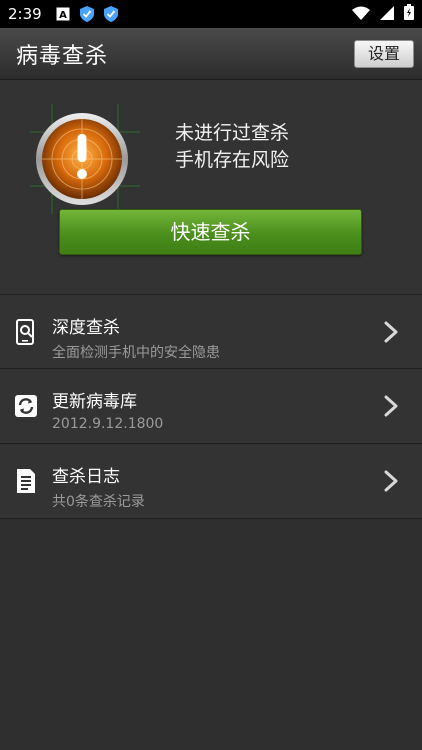  Describe the element at coordinates (62, 56) in the screenshot. I see `page-title: 病毒查杀` at that location.